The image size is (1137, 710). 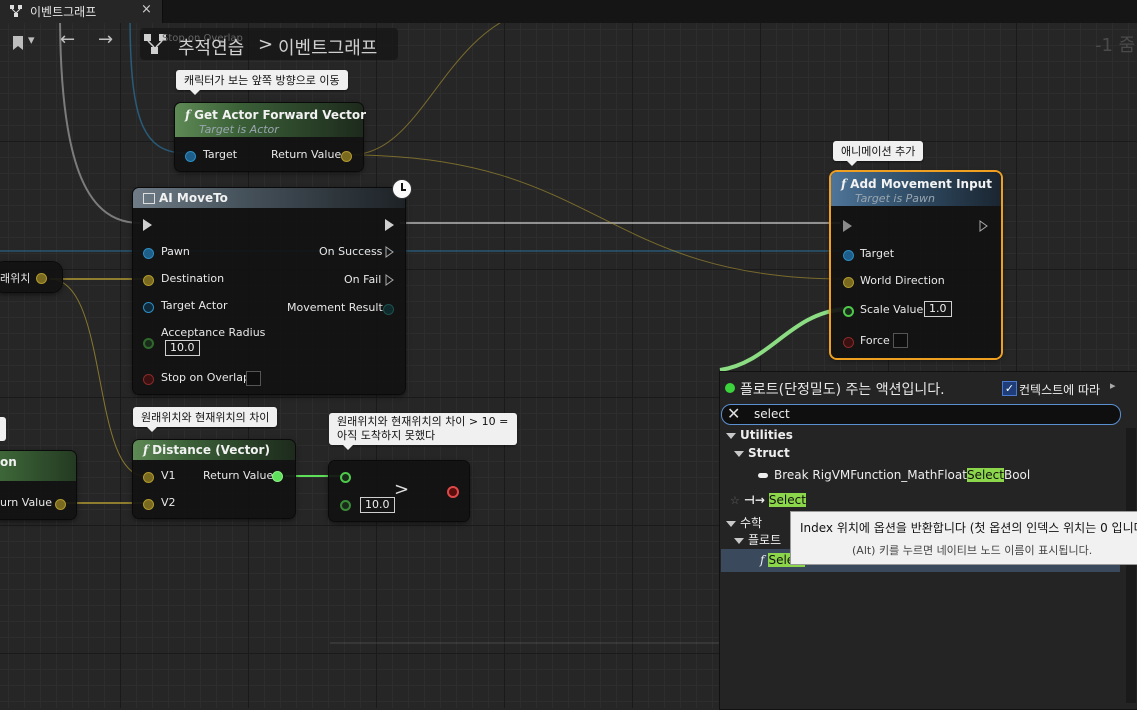 What do you see at coordinates (878, 153) in the screenshot?
I see `comment-add-movement: 애니메이션 추가` at bounding box center [878, 153].